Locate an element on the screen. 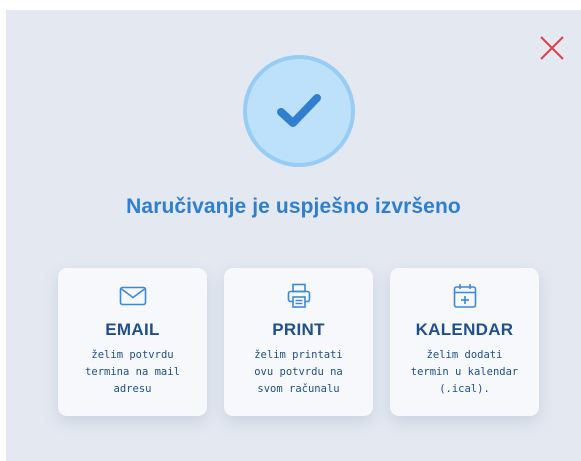 This screenshot has height=461, width=581. printer-icon is located at coordinates (298, 295).